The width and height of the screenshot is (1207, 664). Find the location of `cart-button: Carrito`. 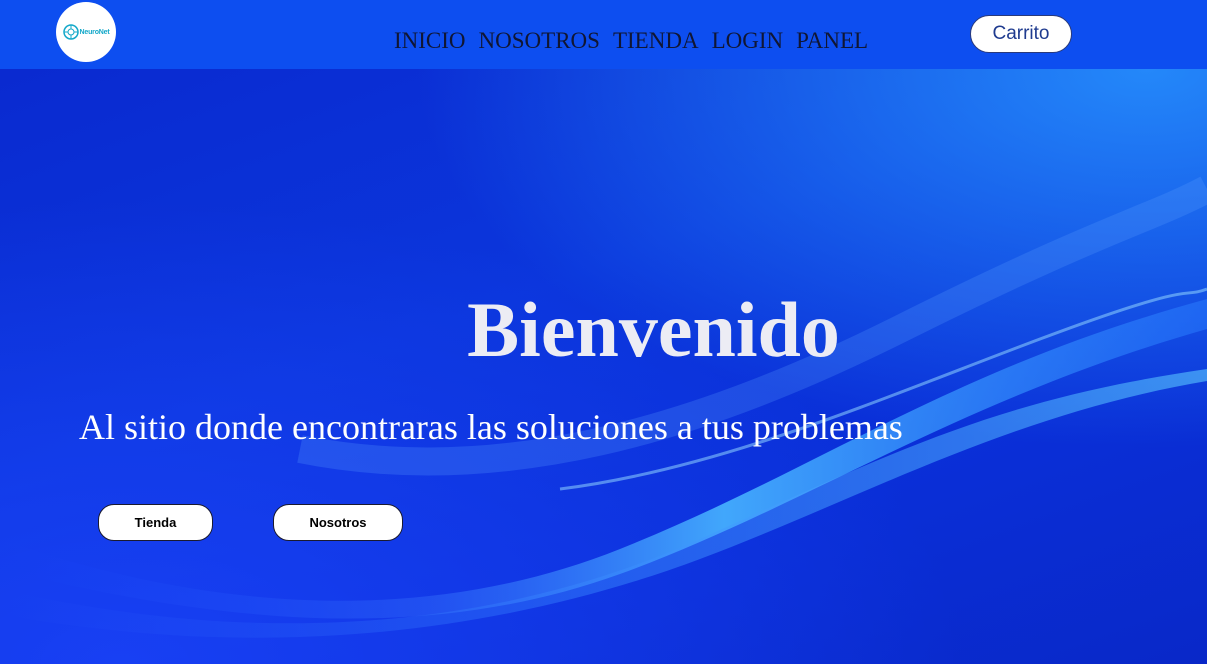

cart-button: Carrito is located at coordinates (1021, 34).